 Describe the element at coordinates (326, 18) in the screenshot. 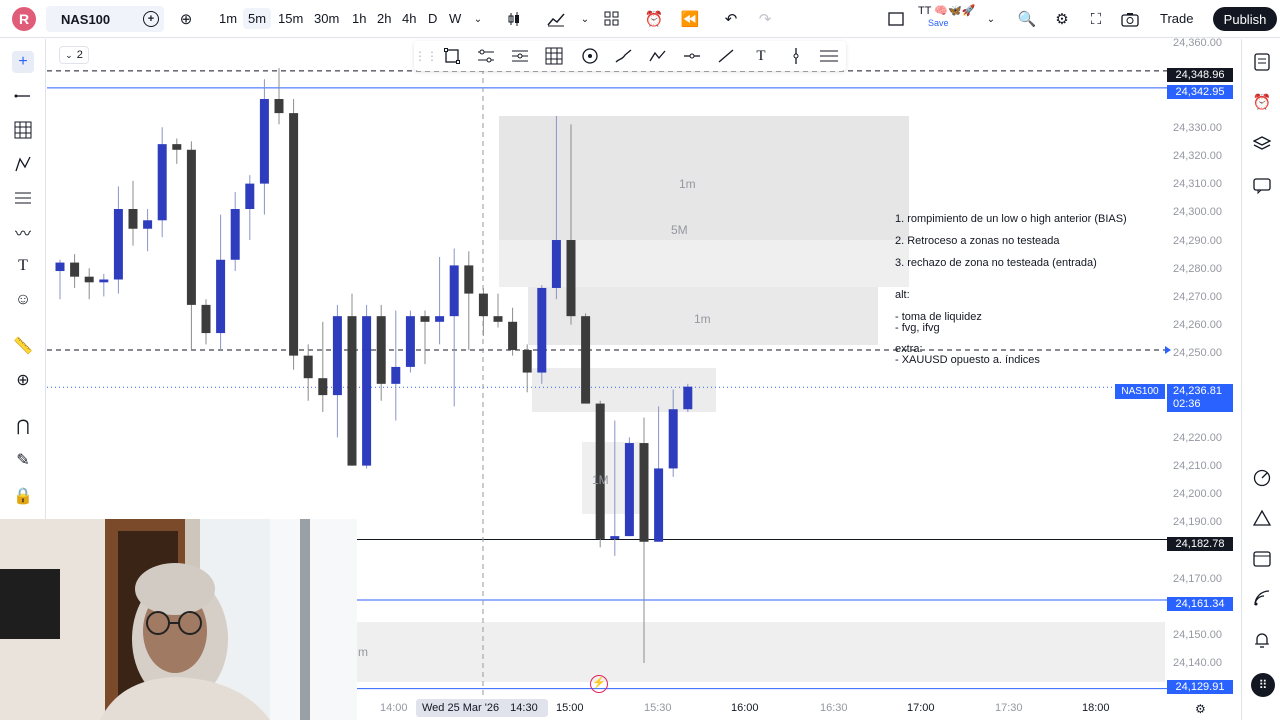

I see `timeframe-30m: 30m` at that location.